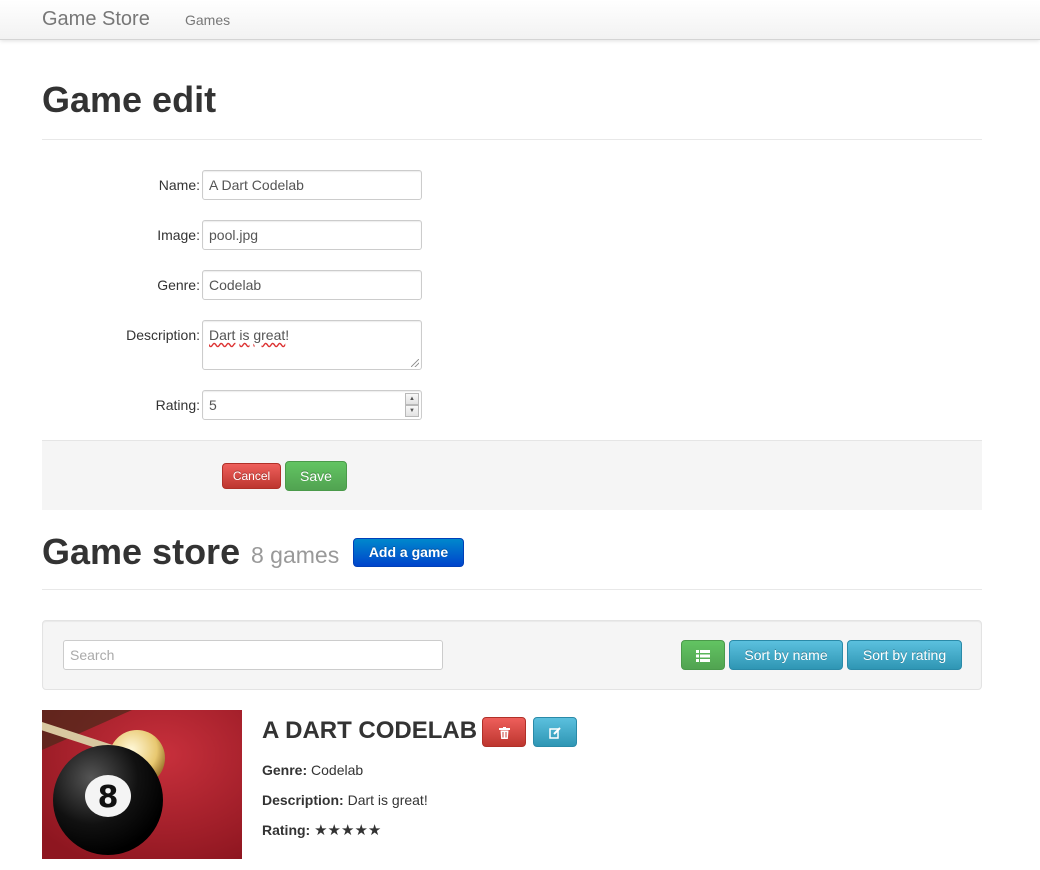  I want to click on edit-game-button, so click(555, 732).